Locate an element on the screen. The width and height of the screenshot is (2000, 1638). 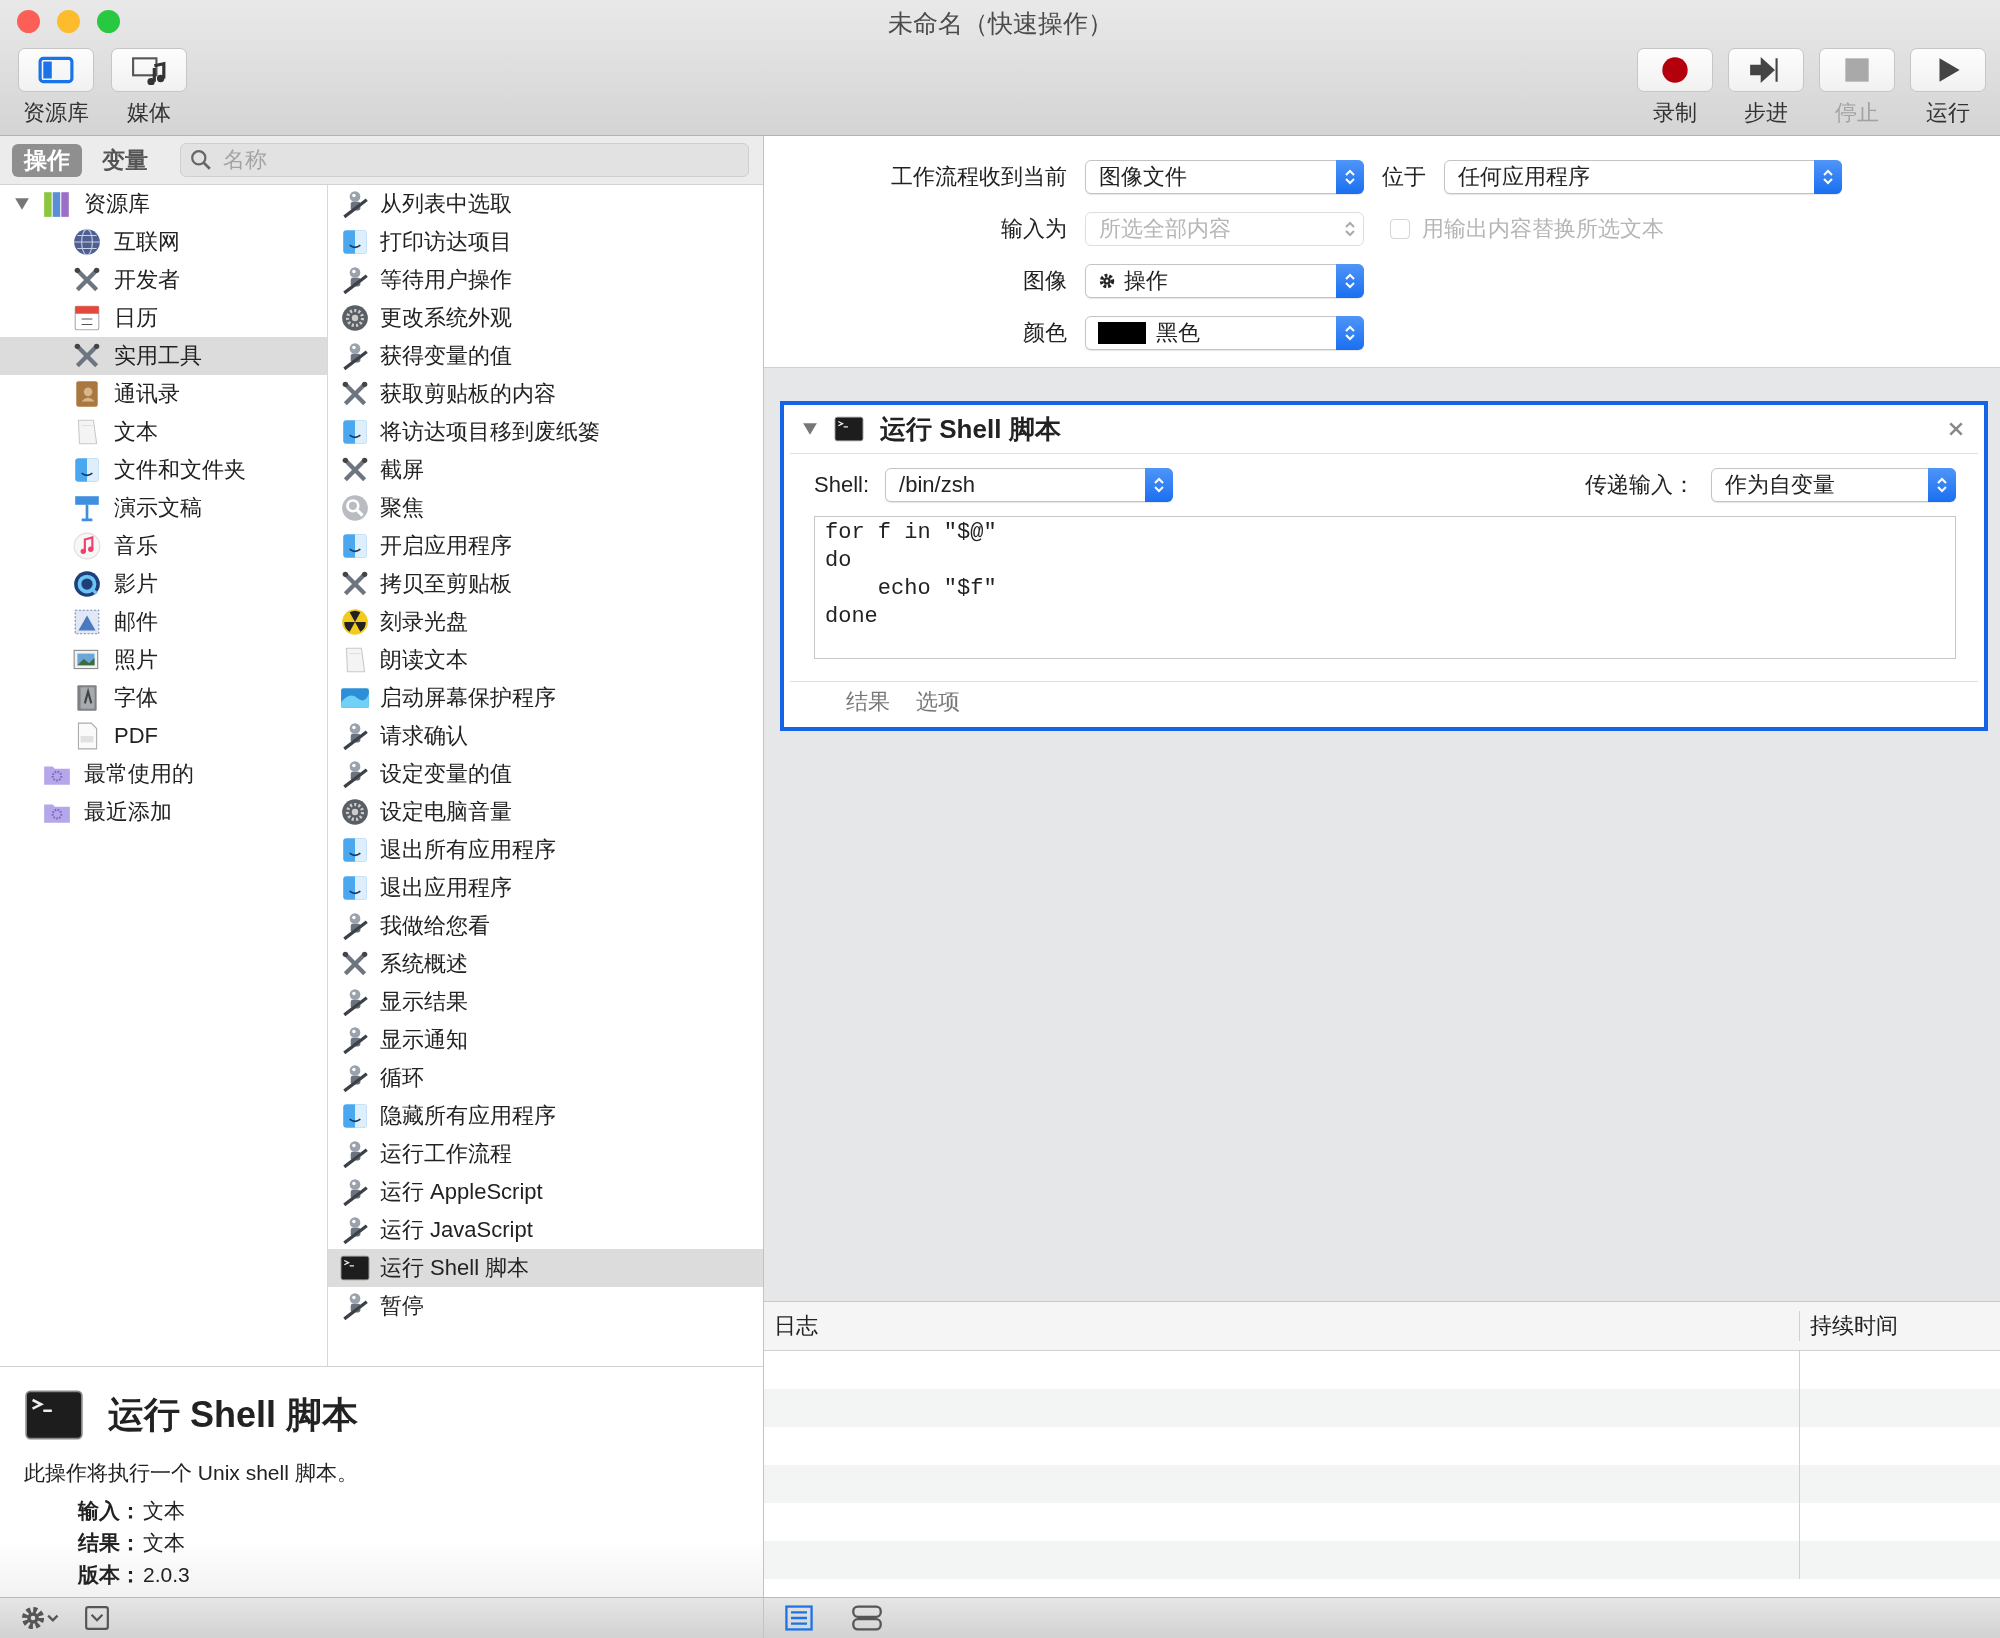
close-button is located at coordinates (28, 21).